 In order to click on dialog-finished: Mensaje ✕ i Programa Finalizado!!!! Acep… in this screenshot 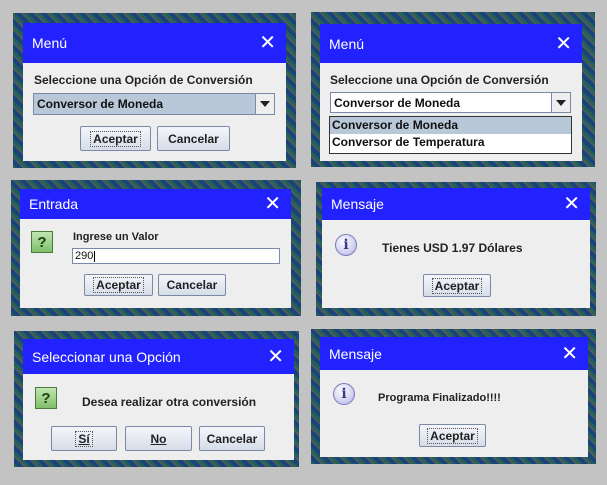, I will do `click(454, 397)`.